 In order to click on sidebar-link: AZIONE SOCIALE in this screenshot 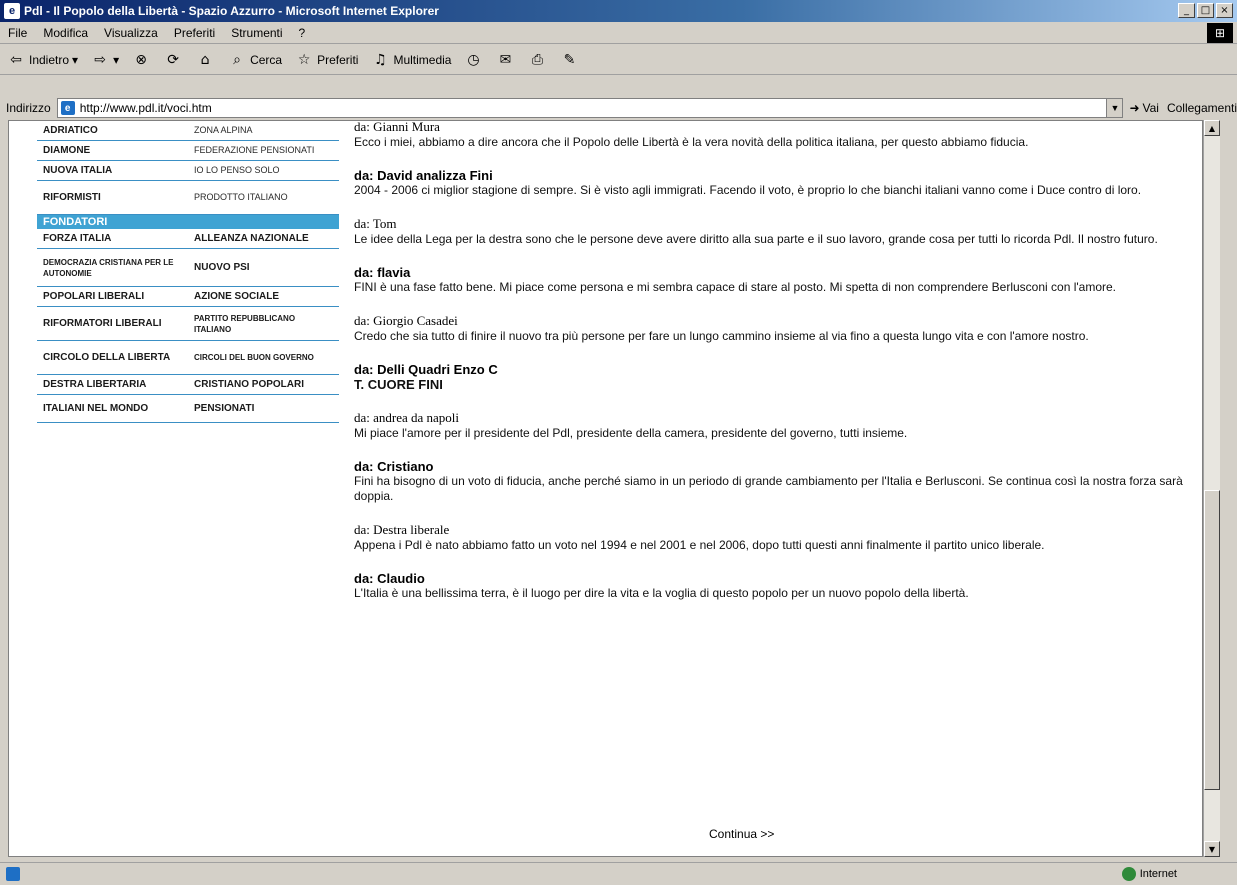, I will do `click(263, 296)`.